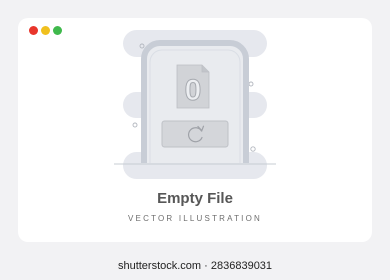 The height and width of the screenshot is (280, 390). Describe the element at coordinates (195, 134) in the screenshot. I see `refresh-button` at that location.